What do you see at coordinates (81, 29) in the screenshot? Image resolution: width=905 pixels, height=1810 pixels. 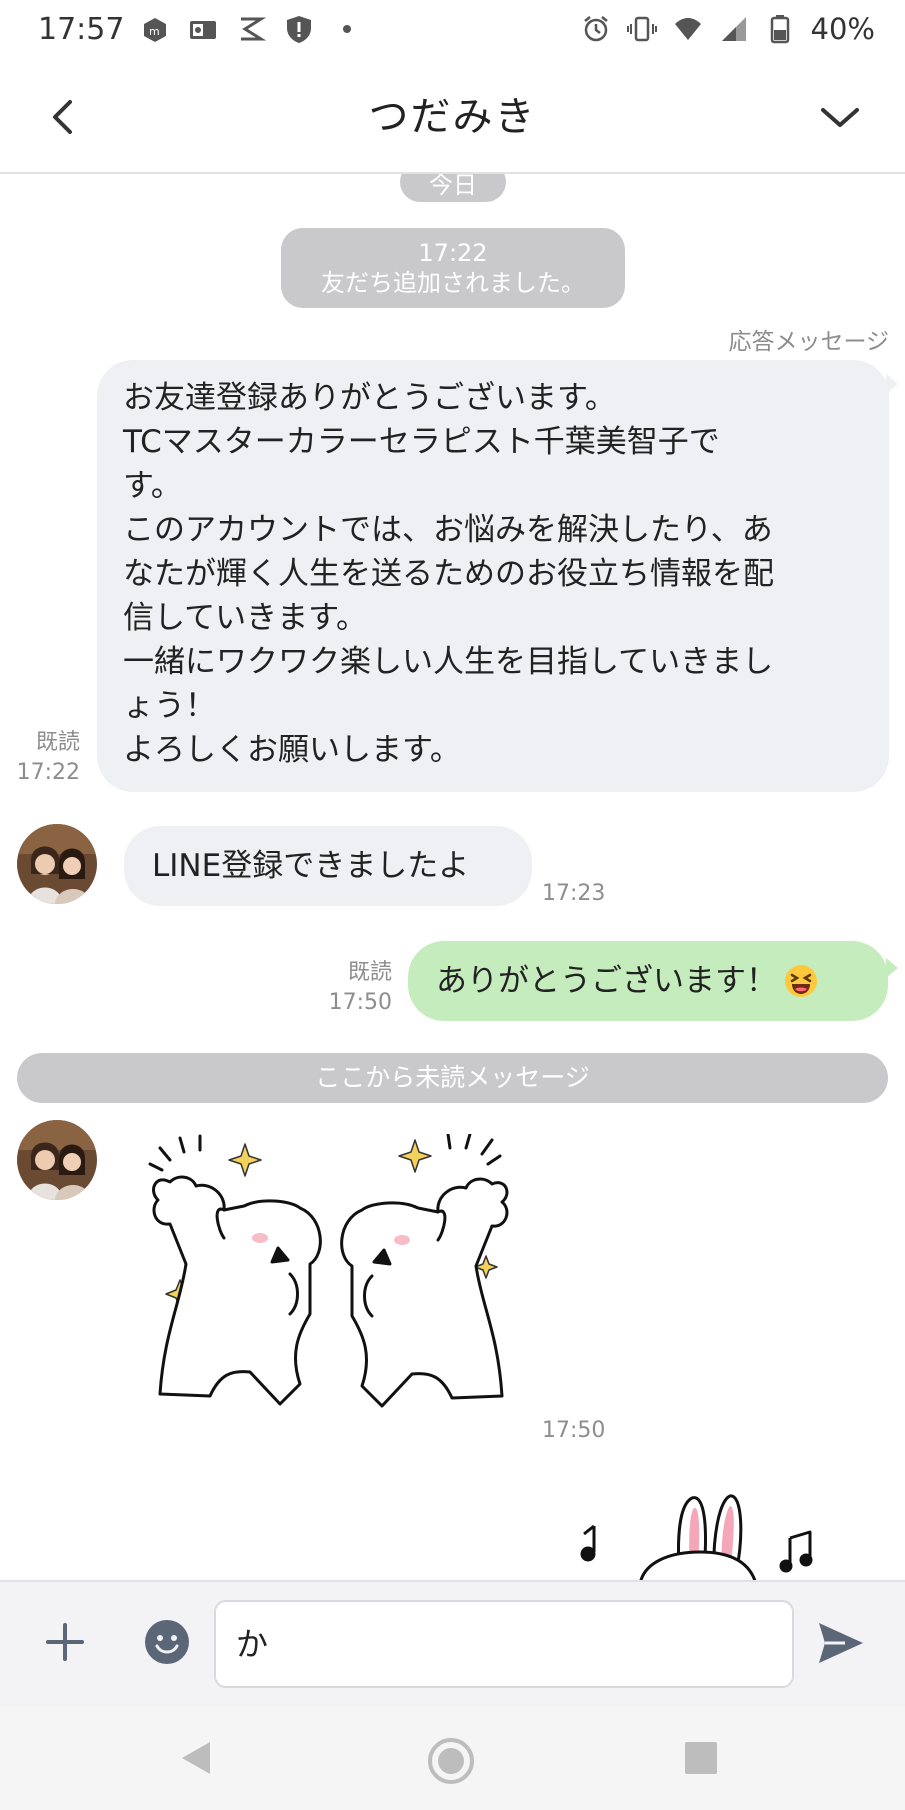 I see `status-time: 17:57` at bounding box center [81, 29].